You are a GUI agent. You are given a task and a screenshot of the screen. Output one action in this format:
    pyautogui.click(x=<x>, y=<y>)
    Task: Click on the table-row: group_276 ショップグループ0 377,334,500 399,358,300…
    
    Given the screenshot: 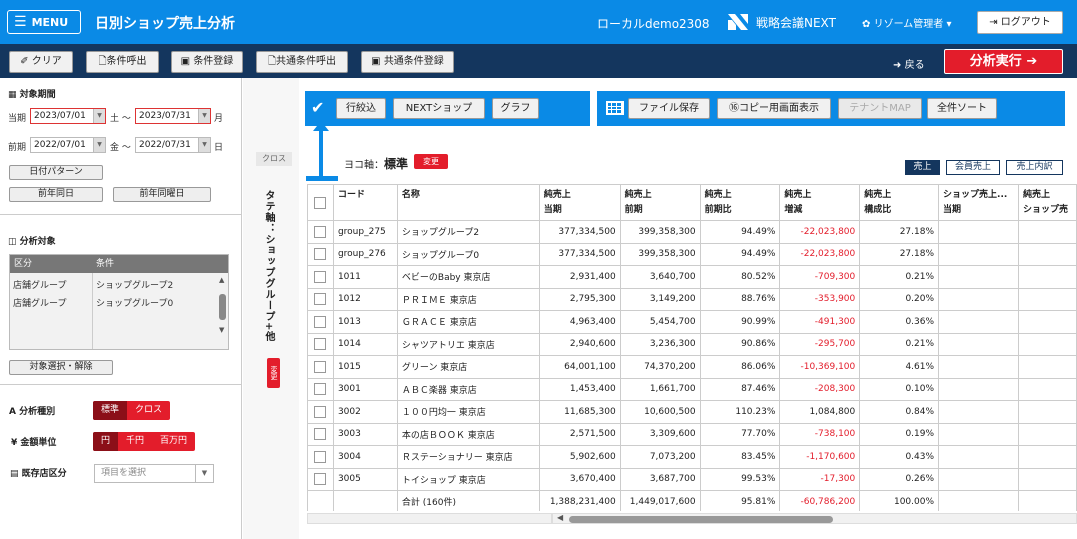 What is the action you would take?
    pyautogui.click(x=692, y=254)
    